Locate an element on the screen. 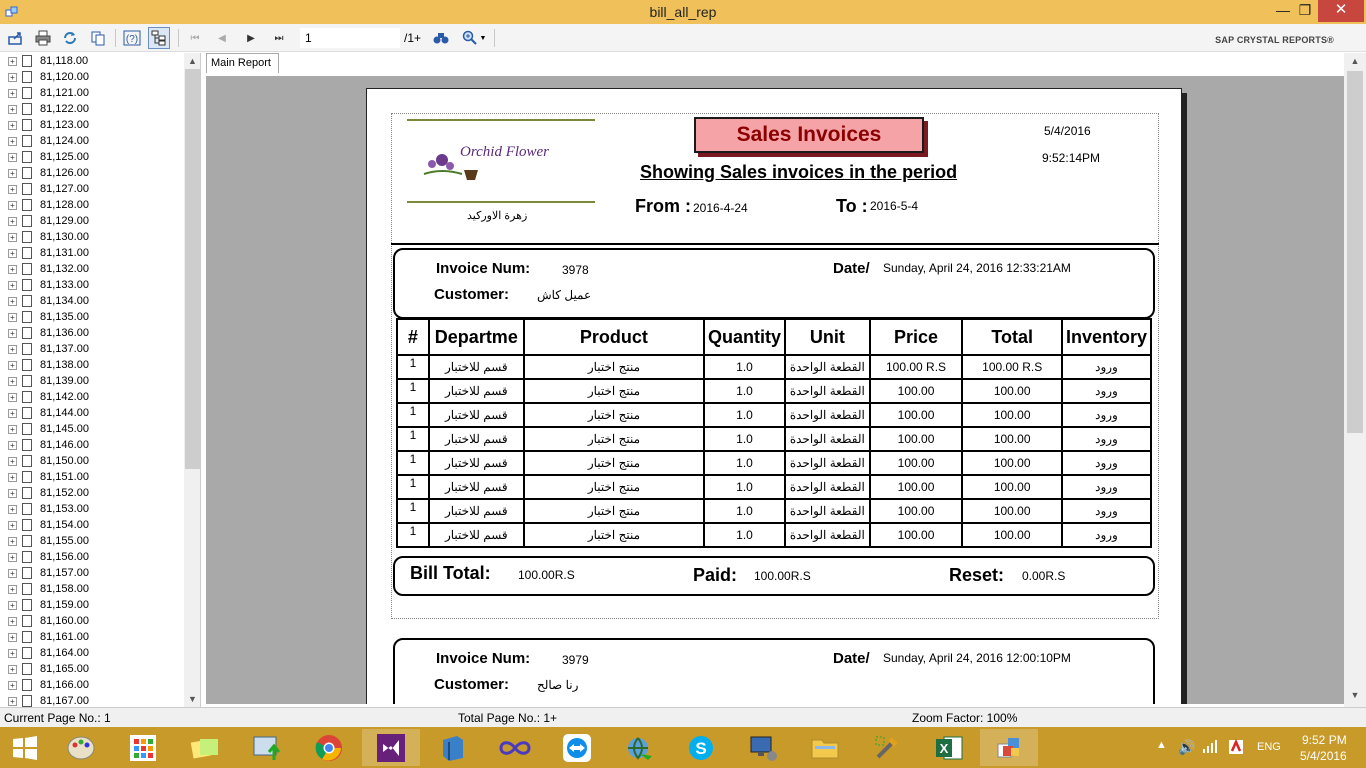 This screenshot has height=768, width=1366. signal-icon is located at coordinates (1210, 753).